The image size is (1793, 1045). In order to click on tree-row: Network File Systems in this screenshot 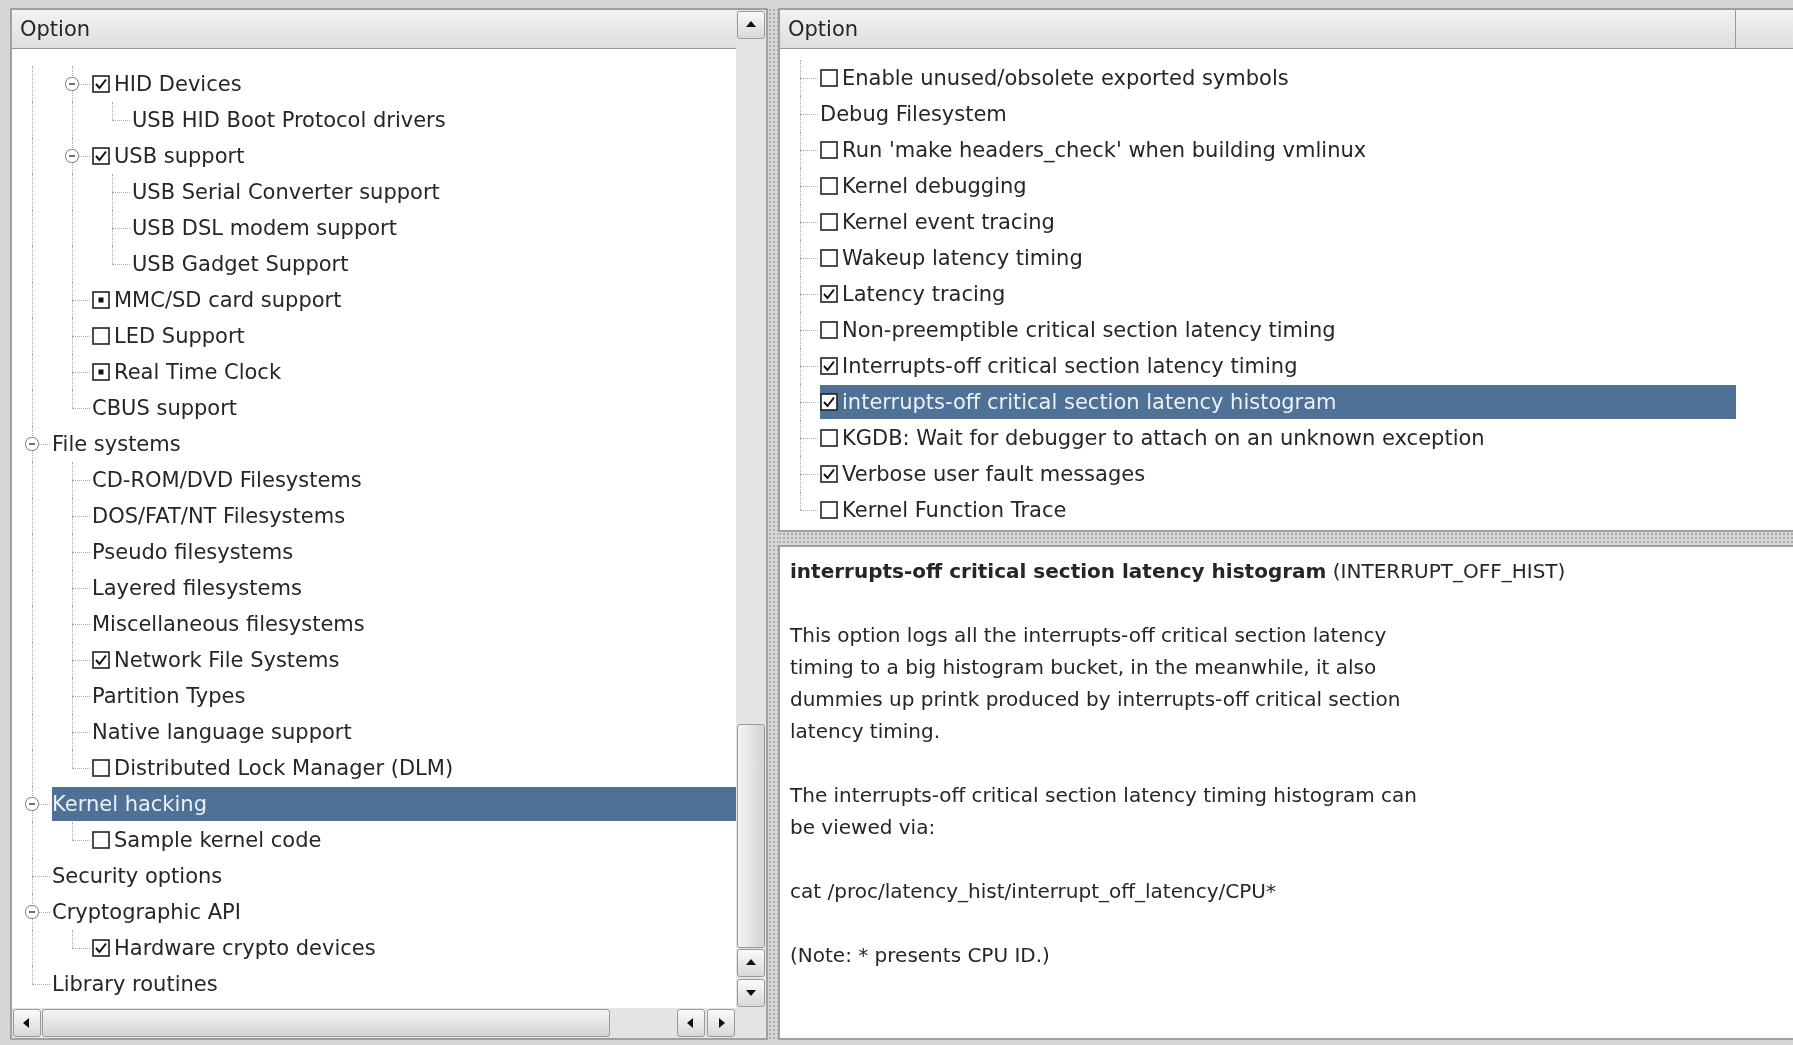, I will do `click(414, 660)`.